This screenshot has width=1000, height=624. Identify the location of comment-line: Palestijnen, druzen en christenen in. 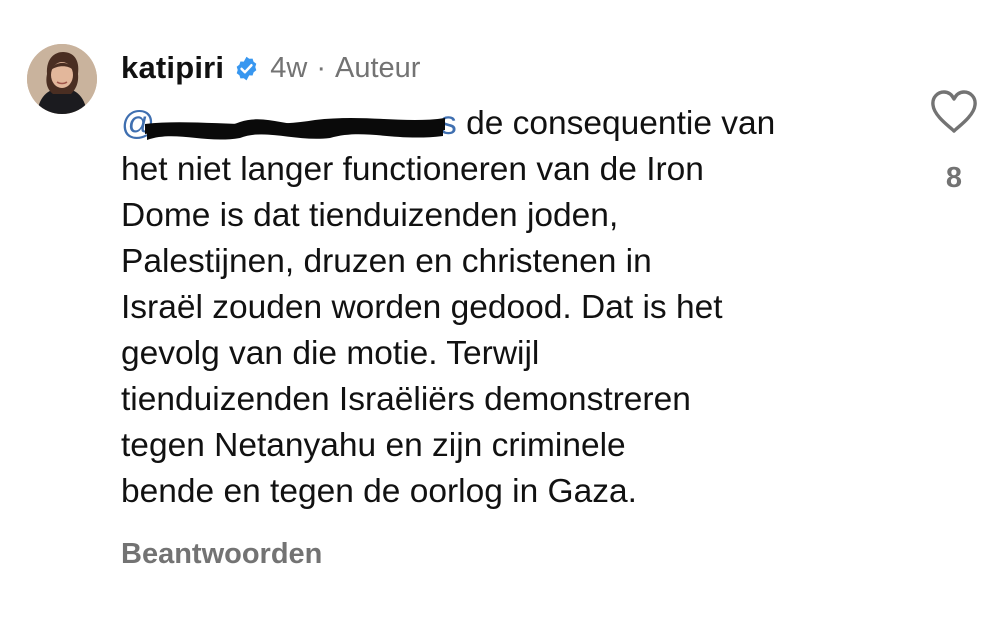
(386, 261).